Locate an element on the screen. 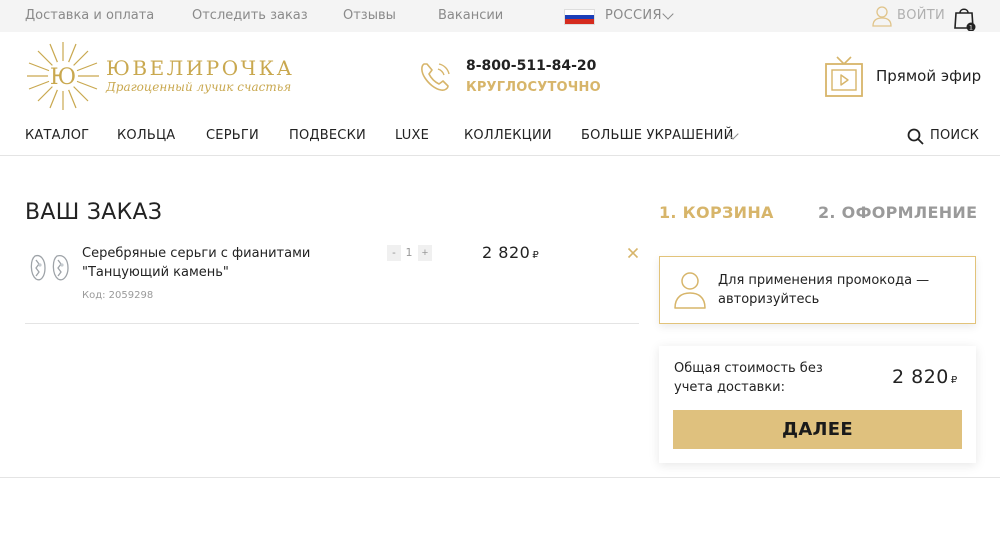  tv-icon is located at coordinates (844, 77).